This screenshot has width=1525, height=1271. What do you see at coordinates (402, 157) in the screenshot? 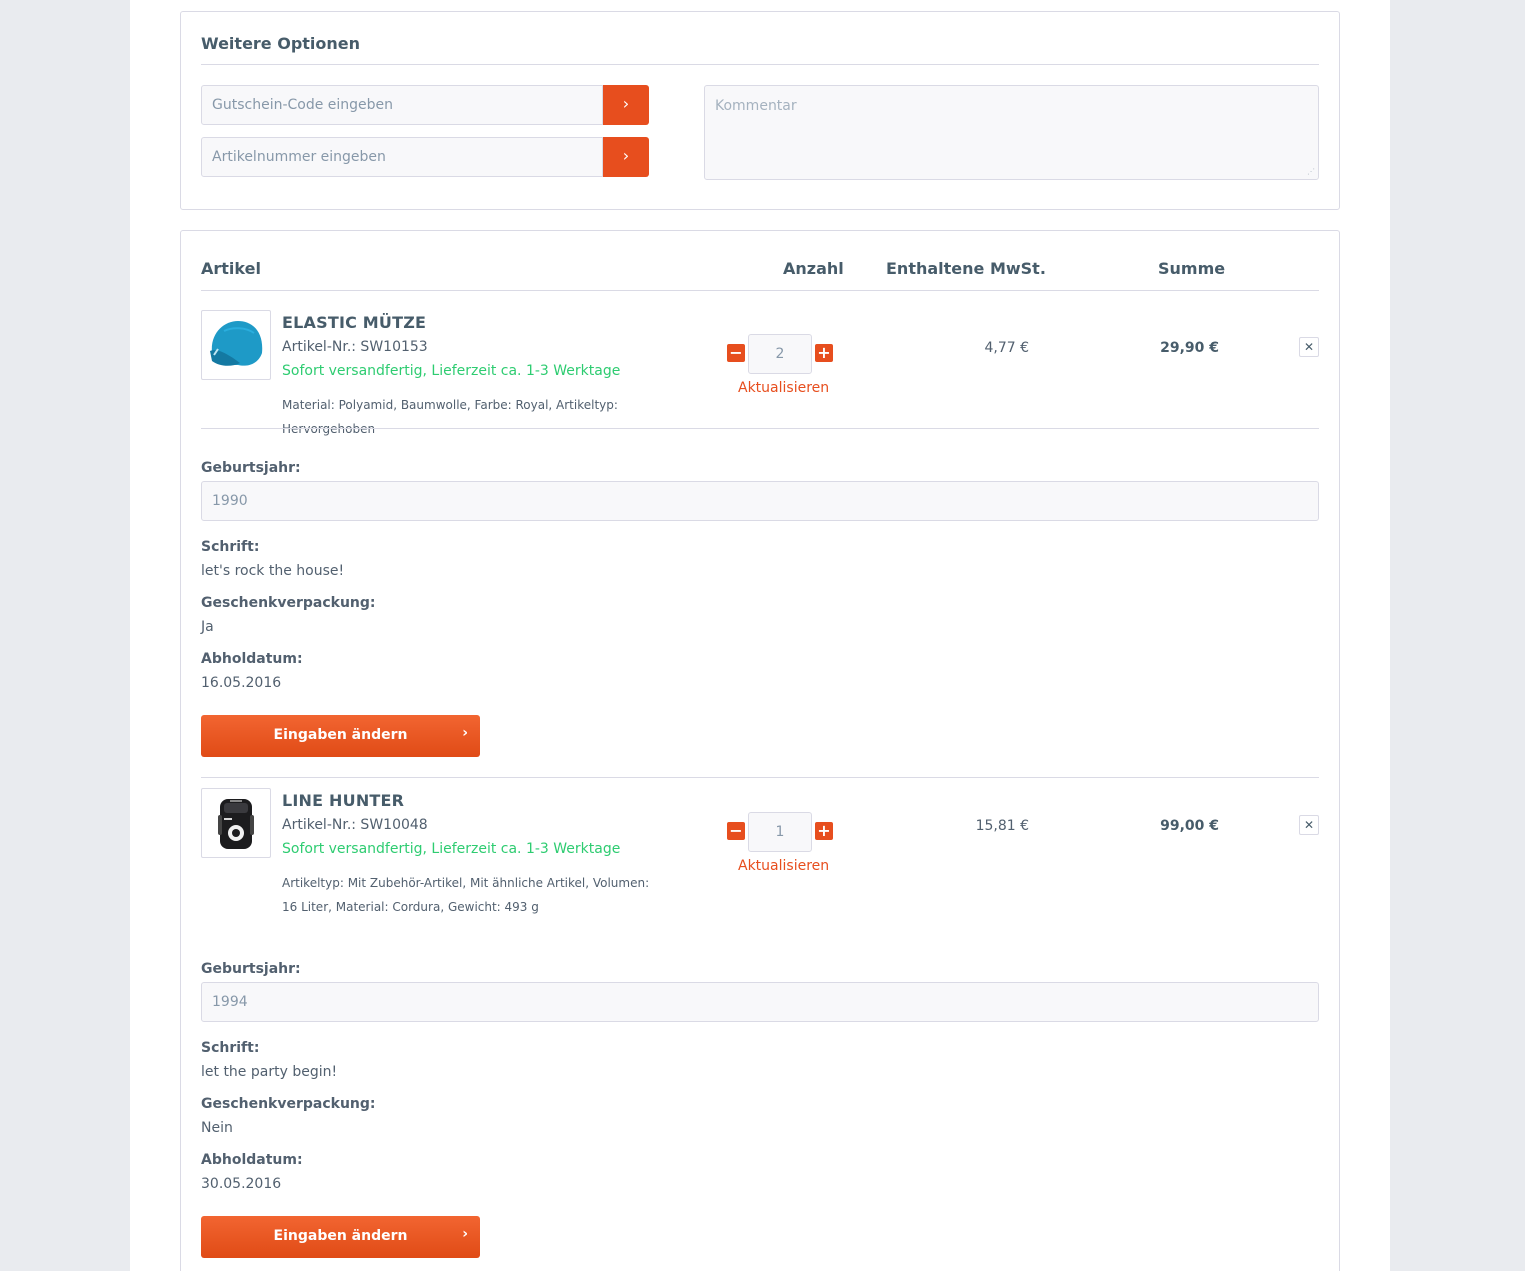
I see `article-number-input: Artikelnummer eingeben` at bounding box center [402, 157].